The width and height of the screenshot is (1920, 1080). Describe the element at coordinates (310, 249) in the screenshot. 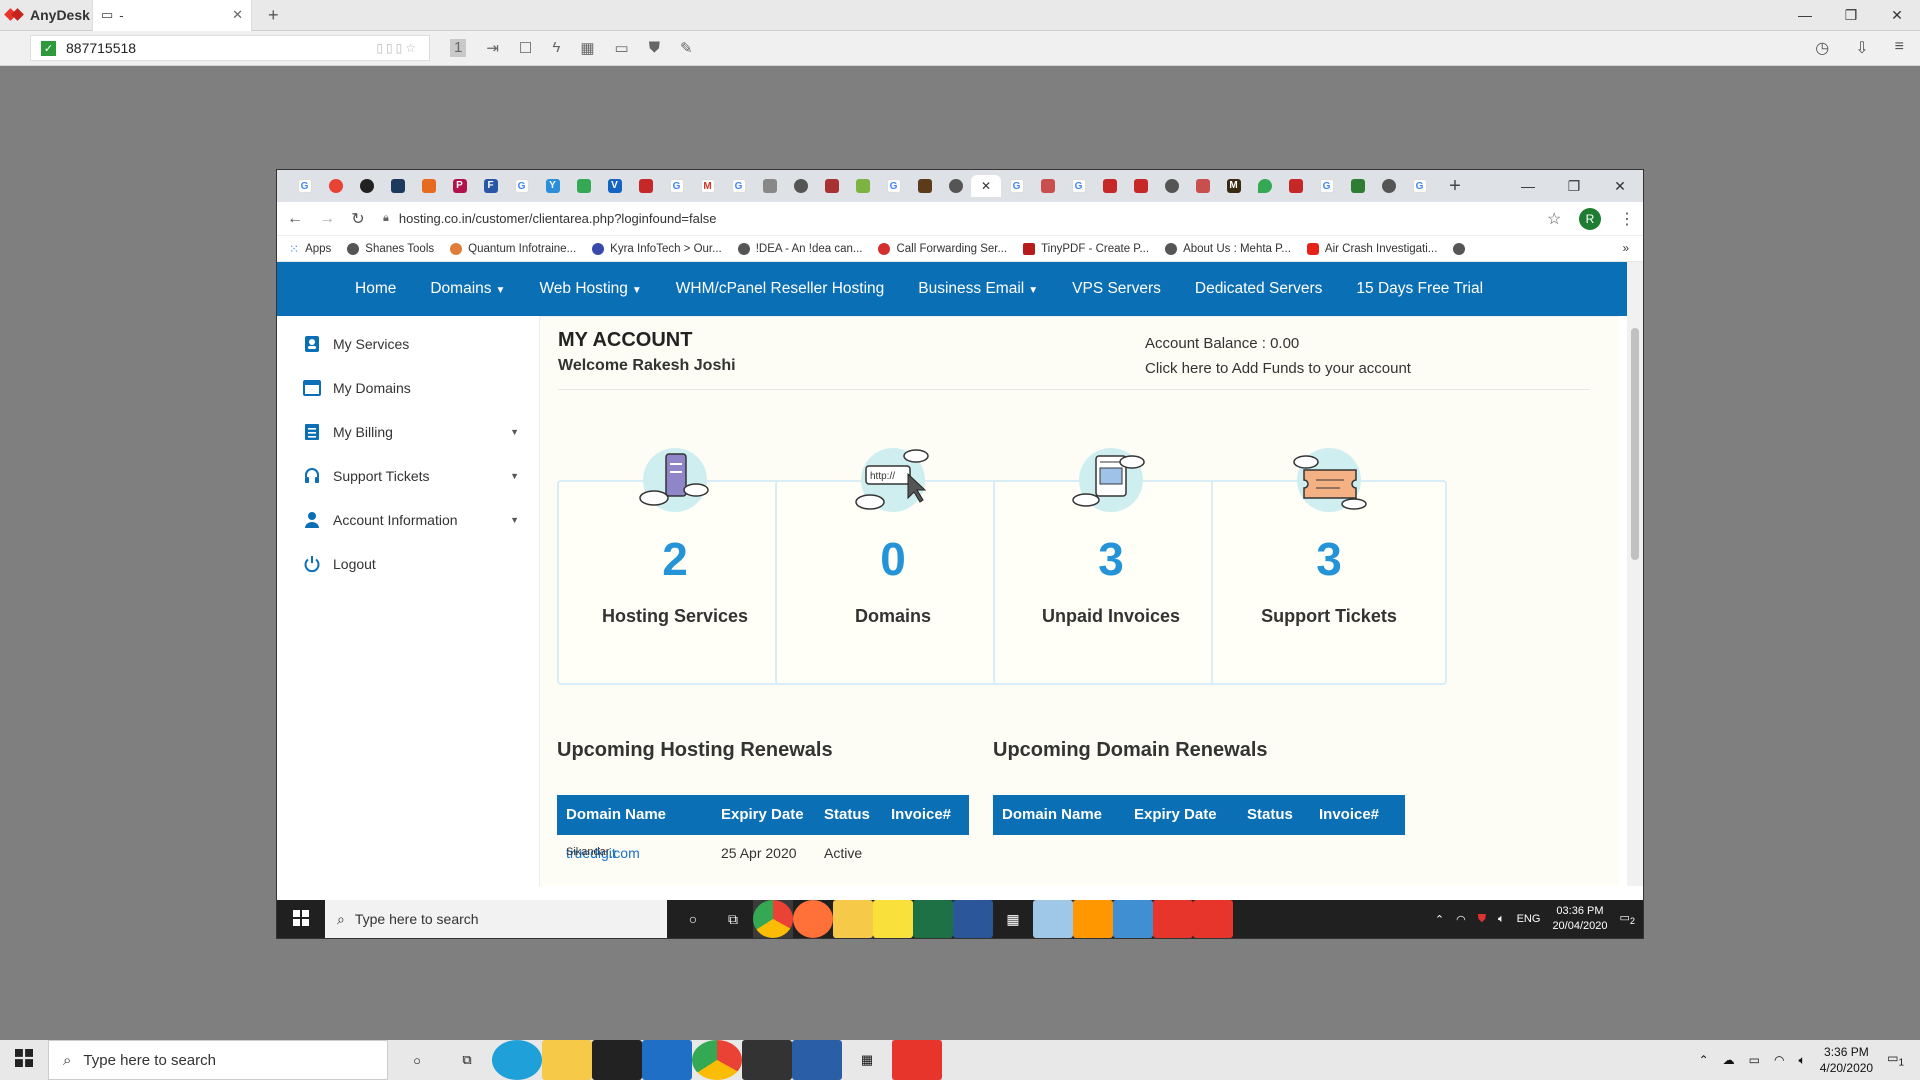

I see `bookmark-apps: ⁙ Apps` at that location.